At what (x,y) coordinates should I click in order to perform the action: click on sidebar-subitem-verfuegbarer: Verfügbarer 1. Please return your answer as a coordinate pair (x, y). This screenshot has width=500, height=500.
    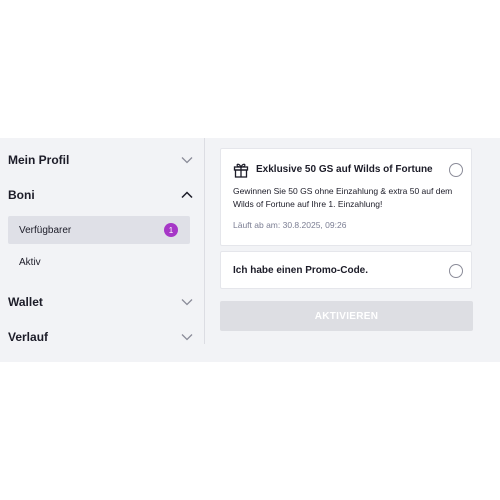
    Looking at the image, I should click on (99, 230).